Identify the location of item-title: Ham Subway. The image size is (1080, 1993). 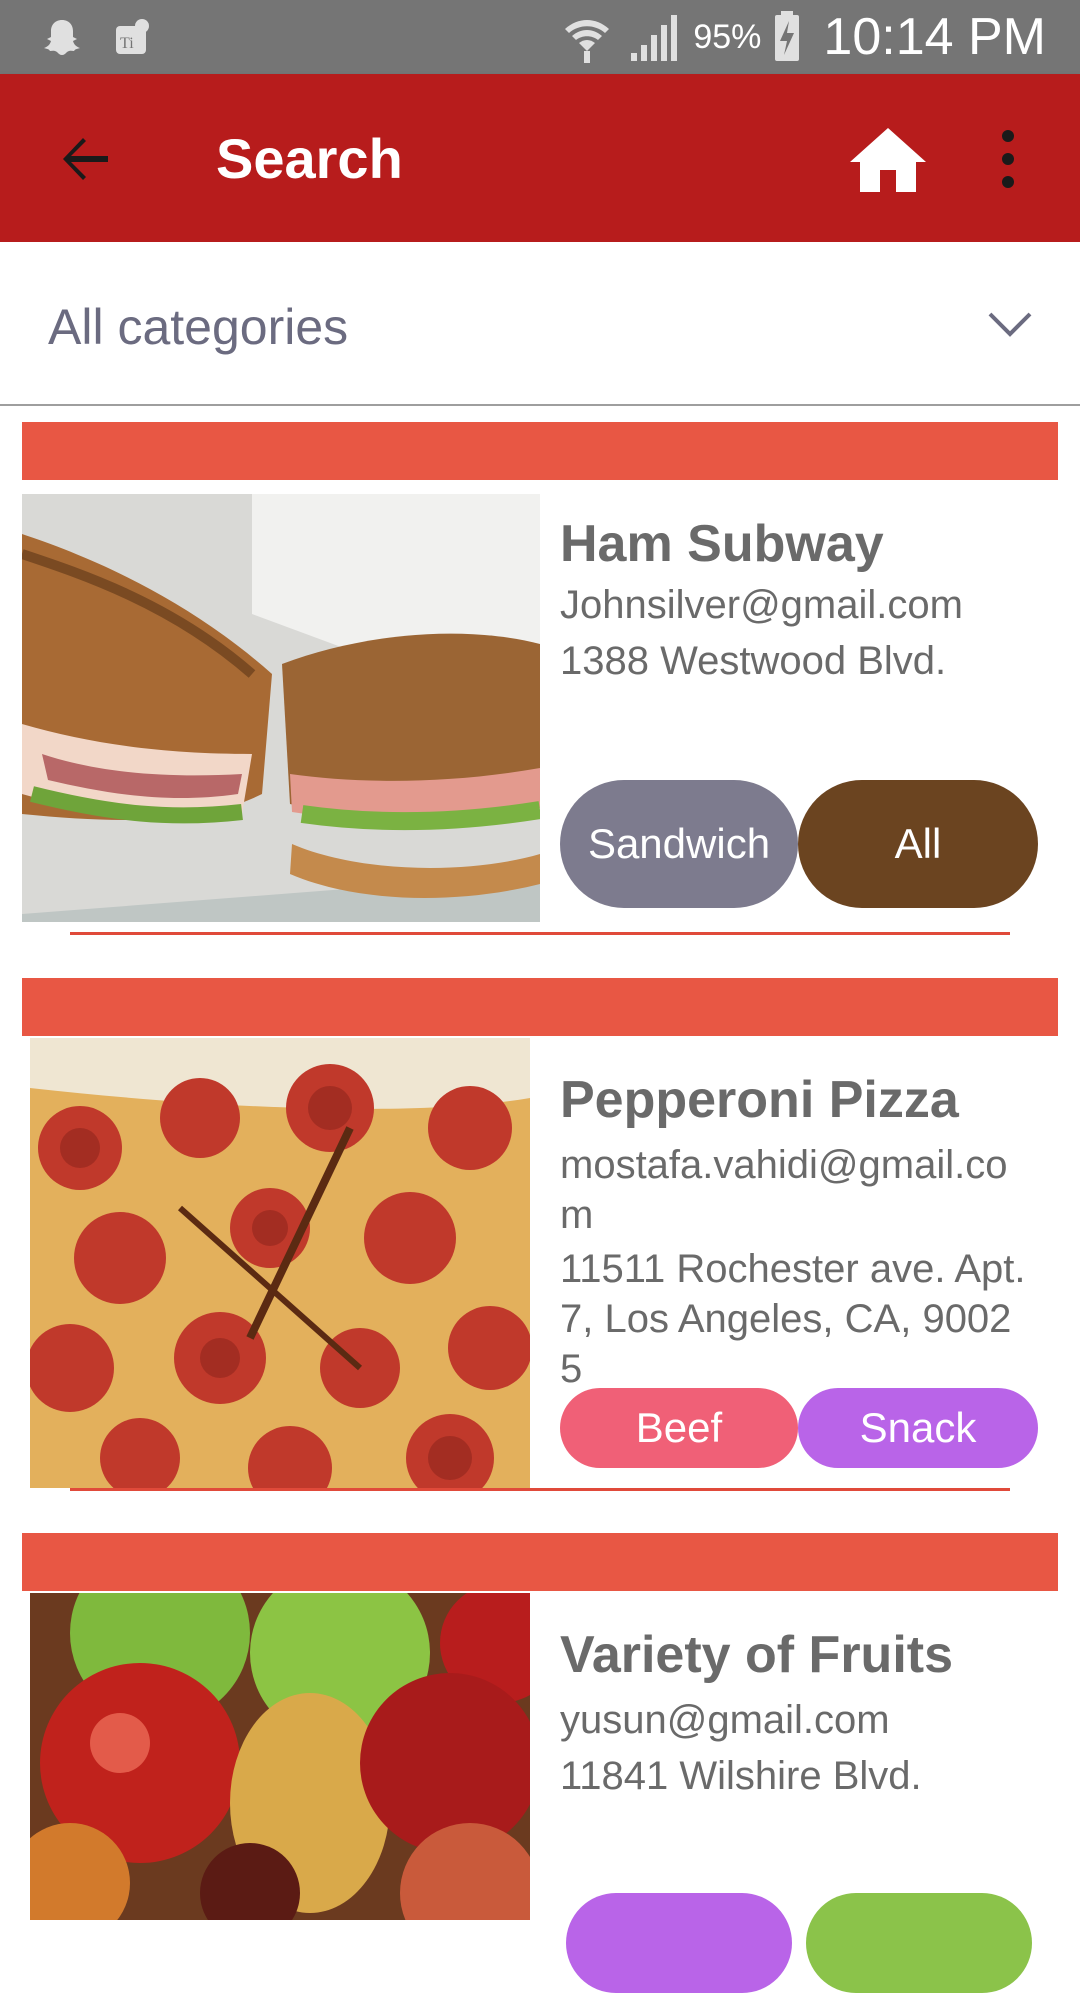
(722, 544).